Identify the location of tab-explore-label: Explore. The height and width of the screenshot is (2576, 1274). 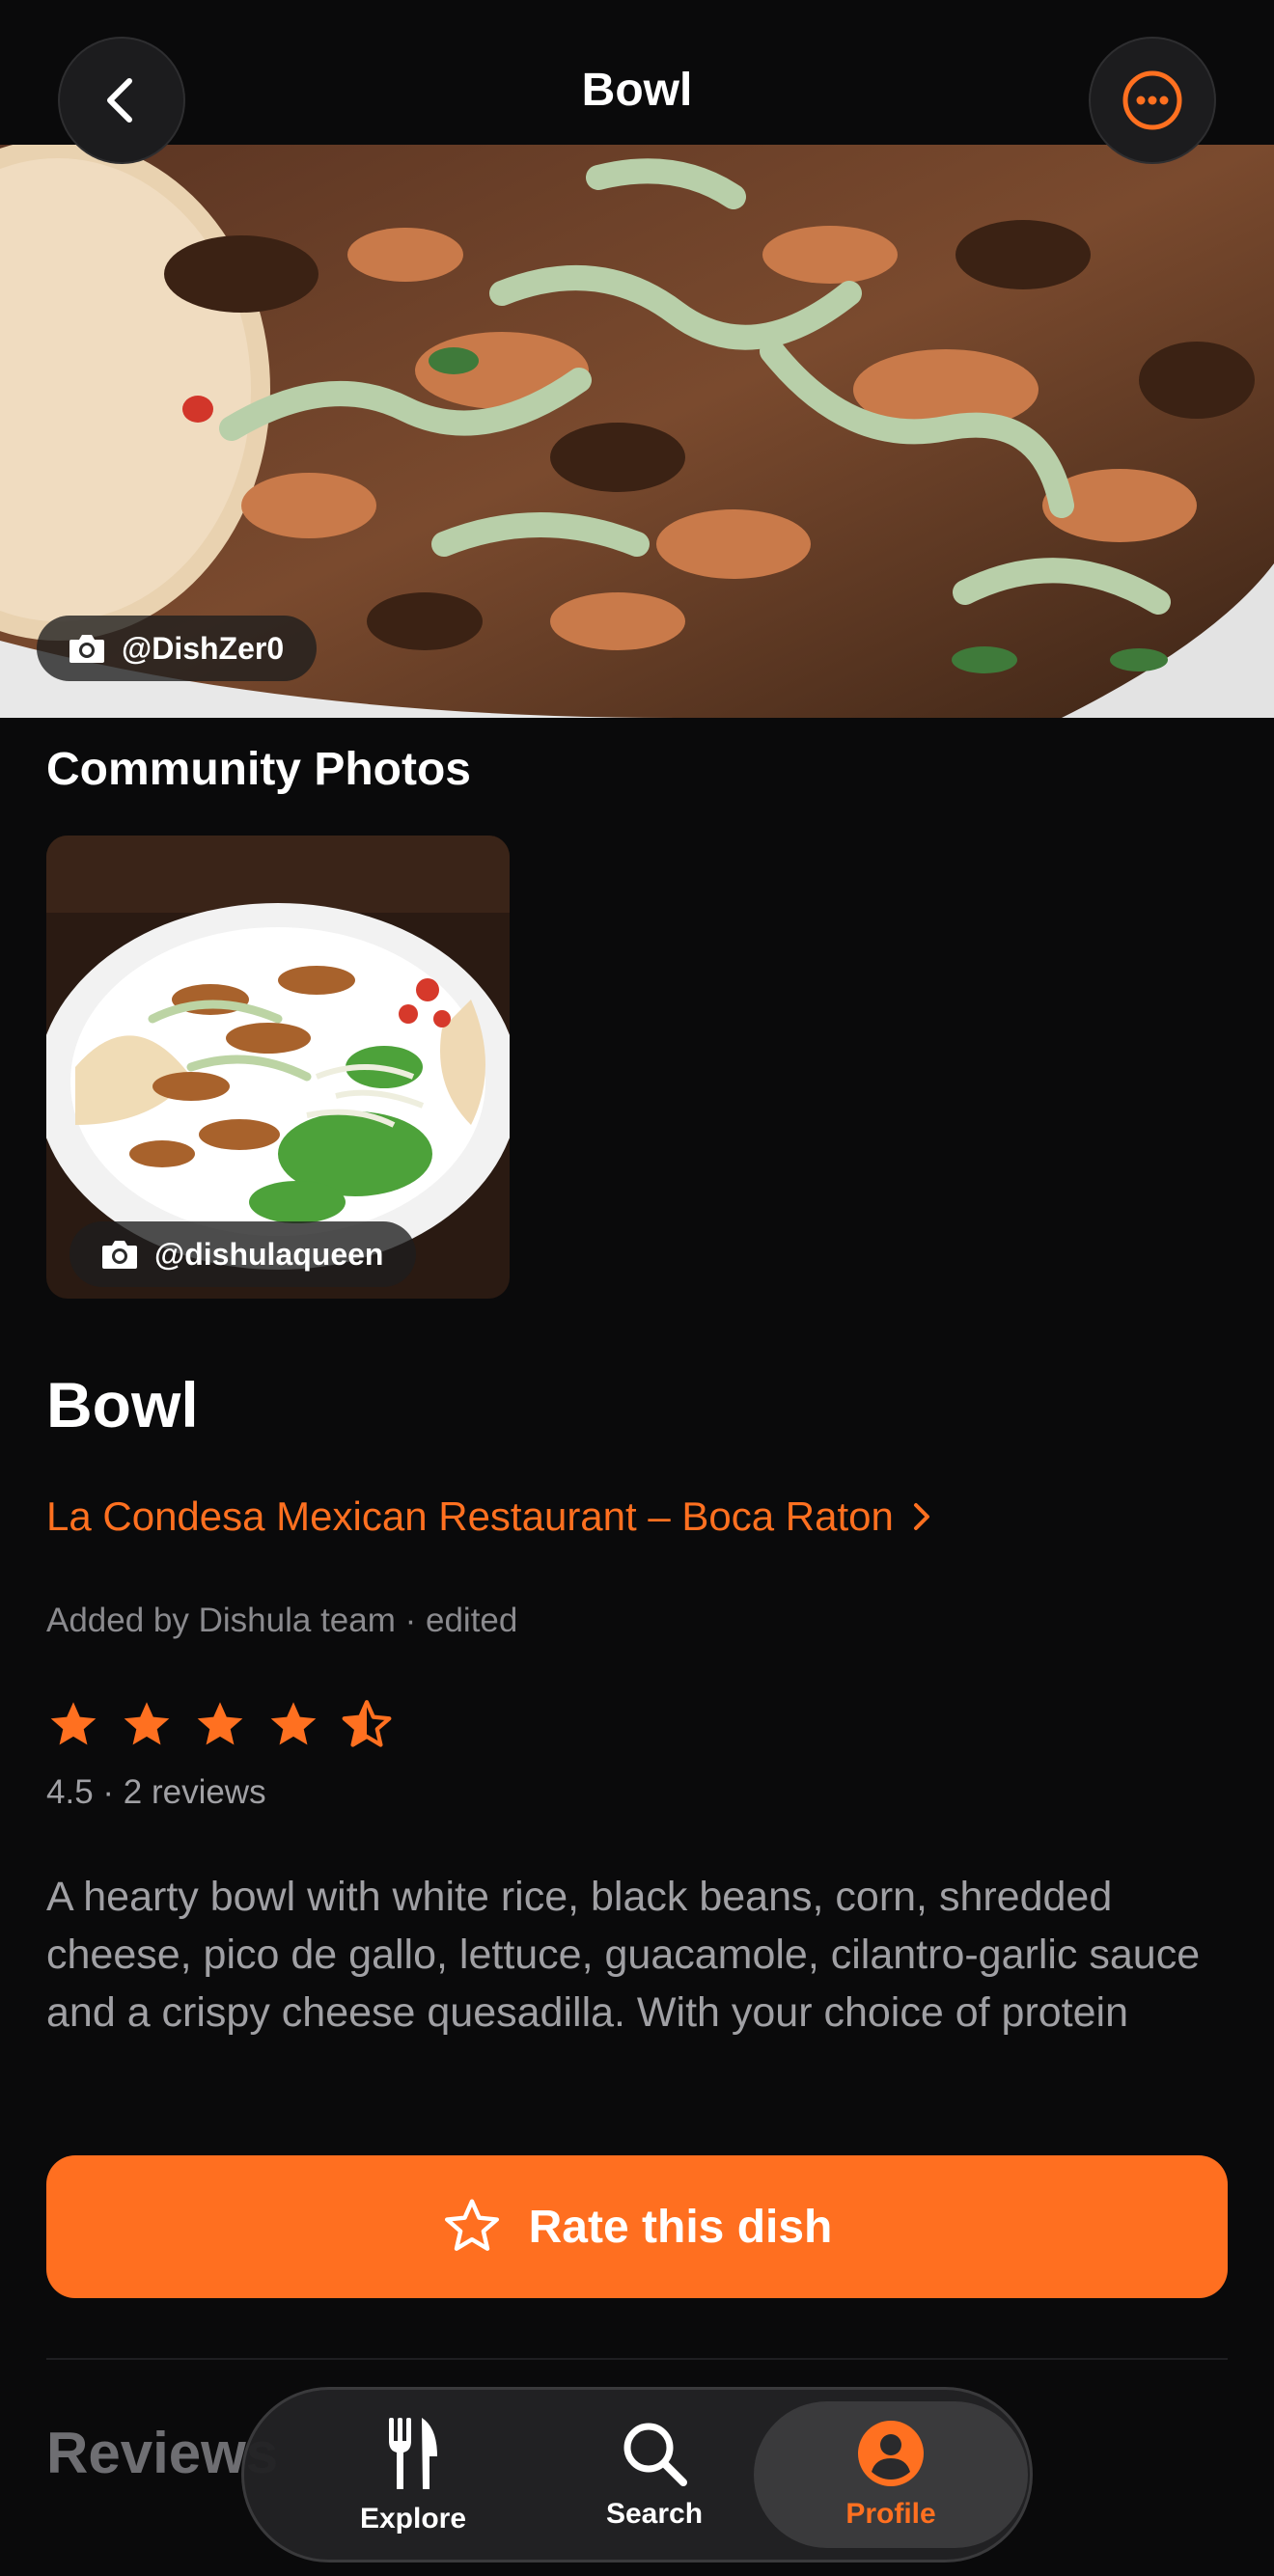
(413, 2519).